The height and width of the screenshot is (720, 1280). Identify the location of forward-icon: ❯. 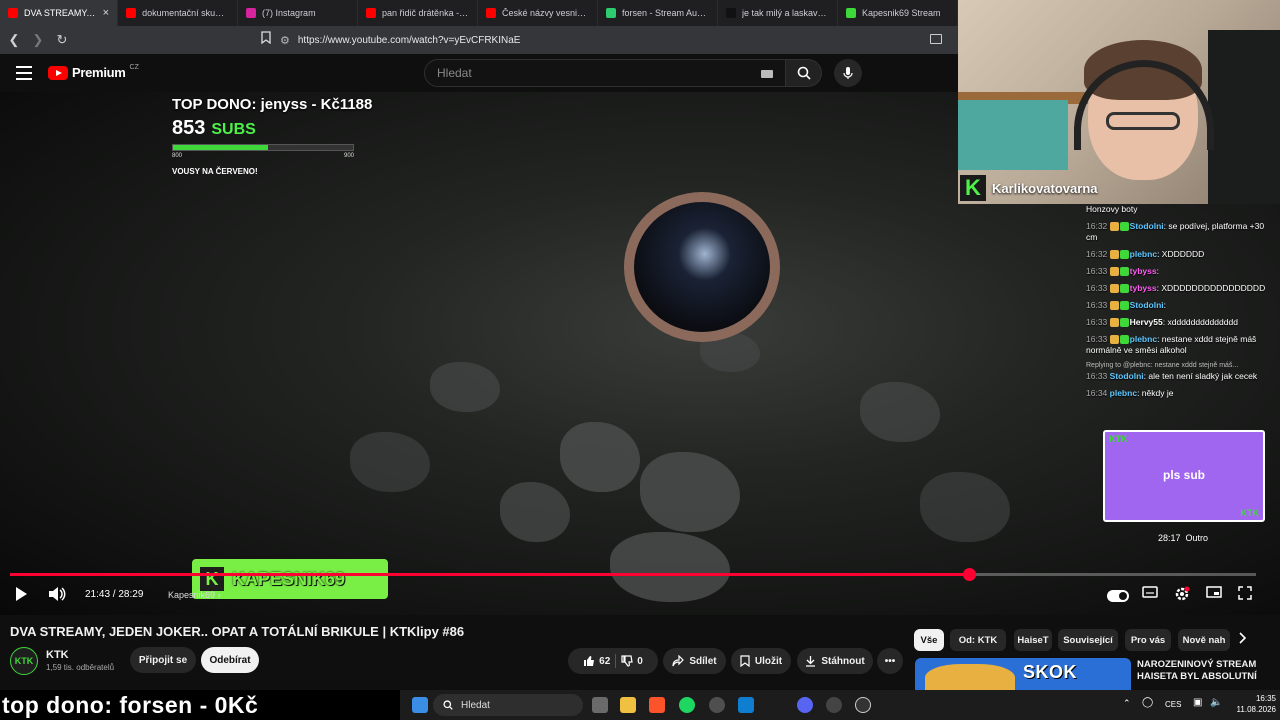
(38, 40).